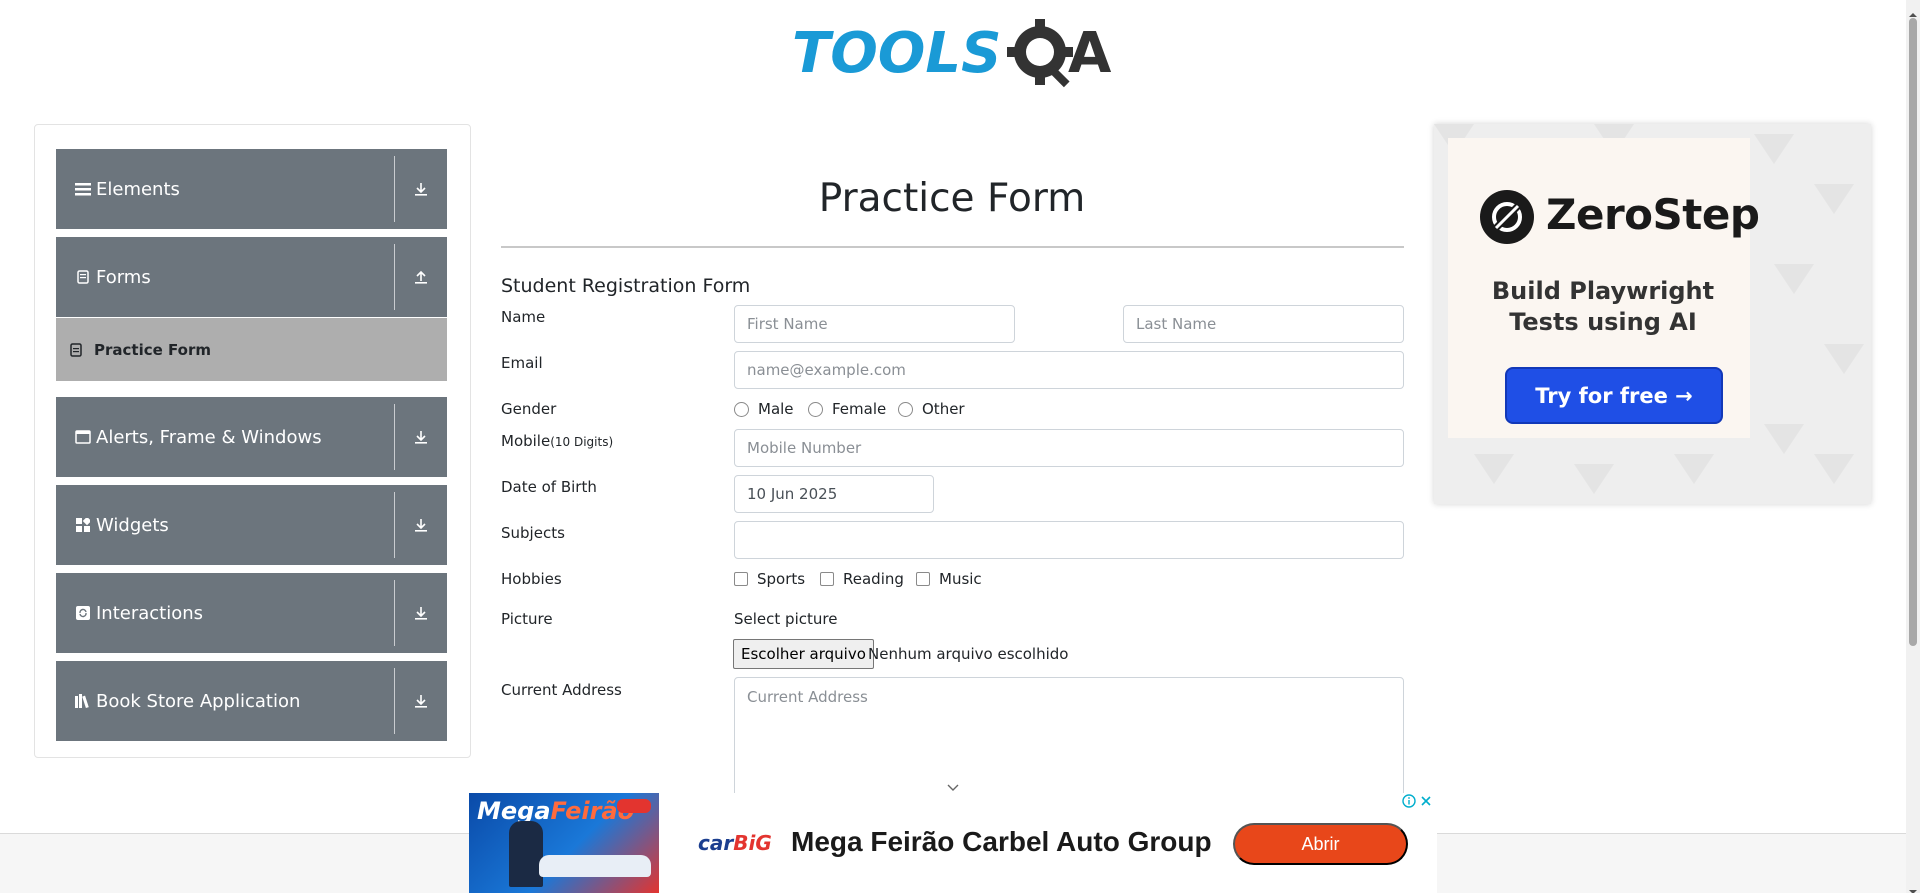  Describe the element at coordinates (132, 525) in the screenshot. I see `sidebar-group-label: Widgets` at that location.